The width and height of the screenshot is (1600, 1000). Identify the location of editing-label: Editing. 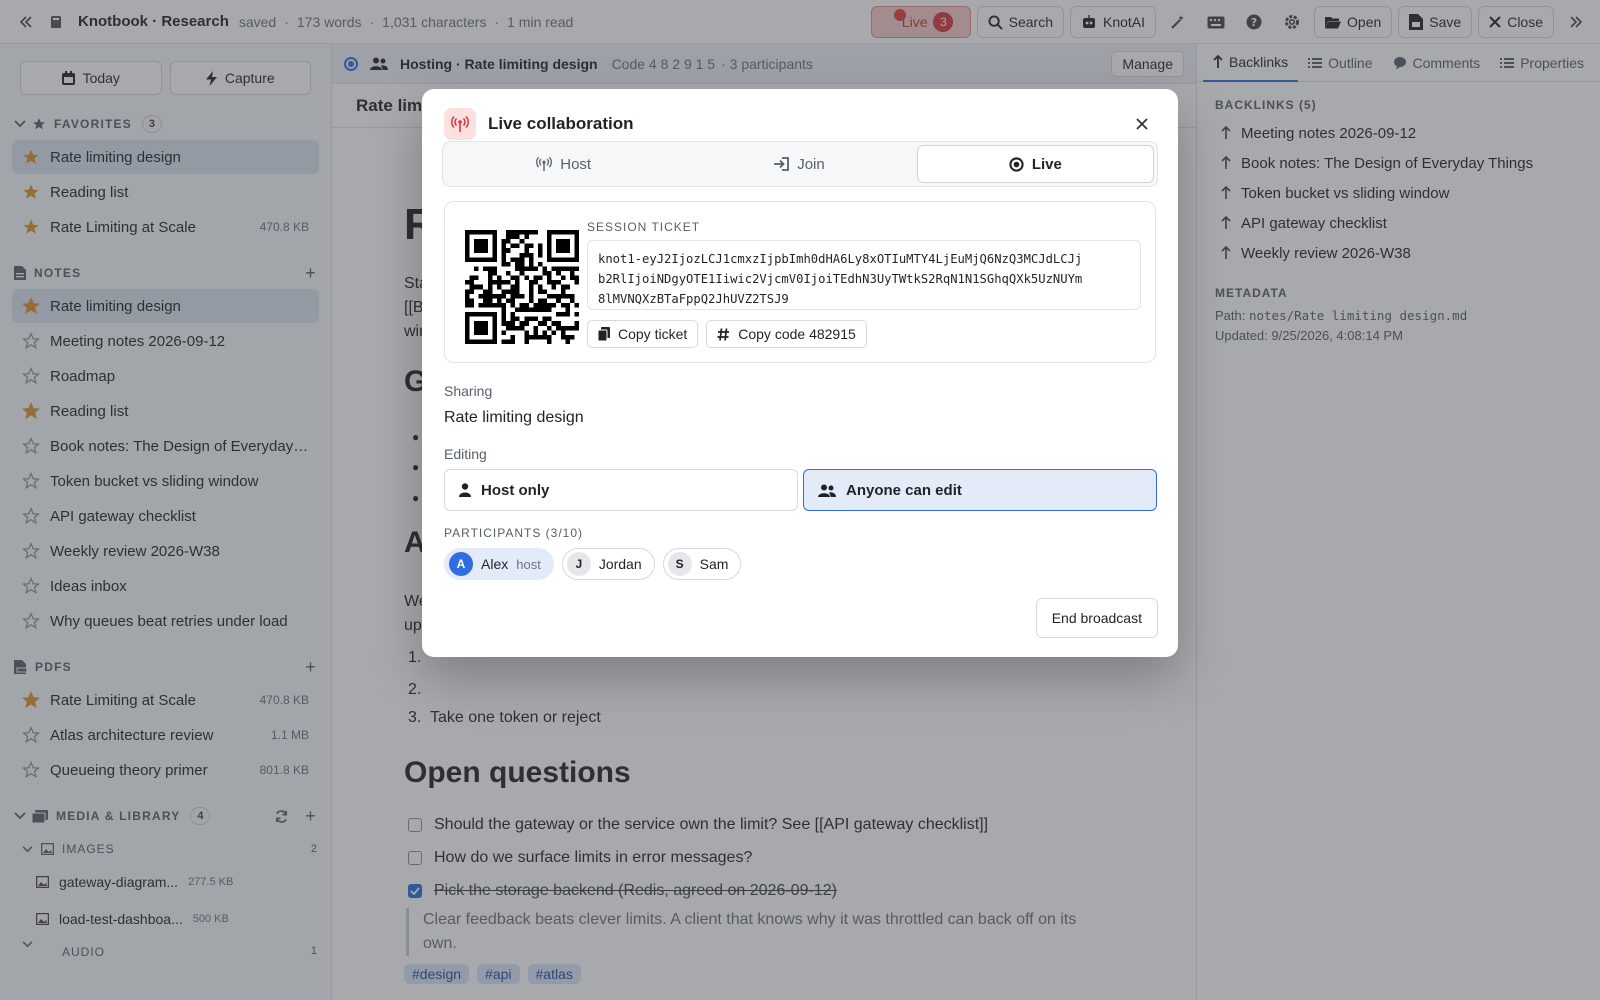
(465, 454).